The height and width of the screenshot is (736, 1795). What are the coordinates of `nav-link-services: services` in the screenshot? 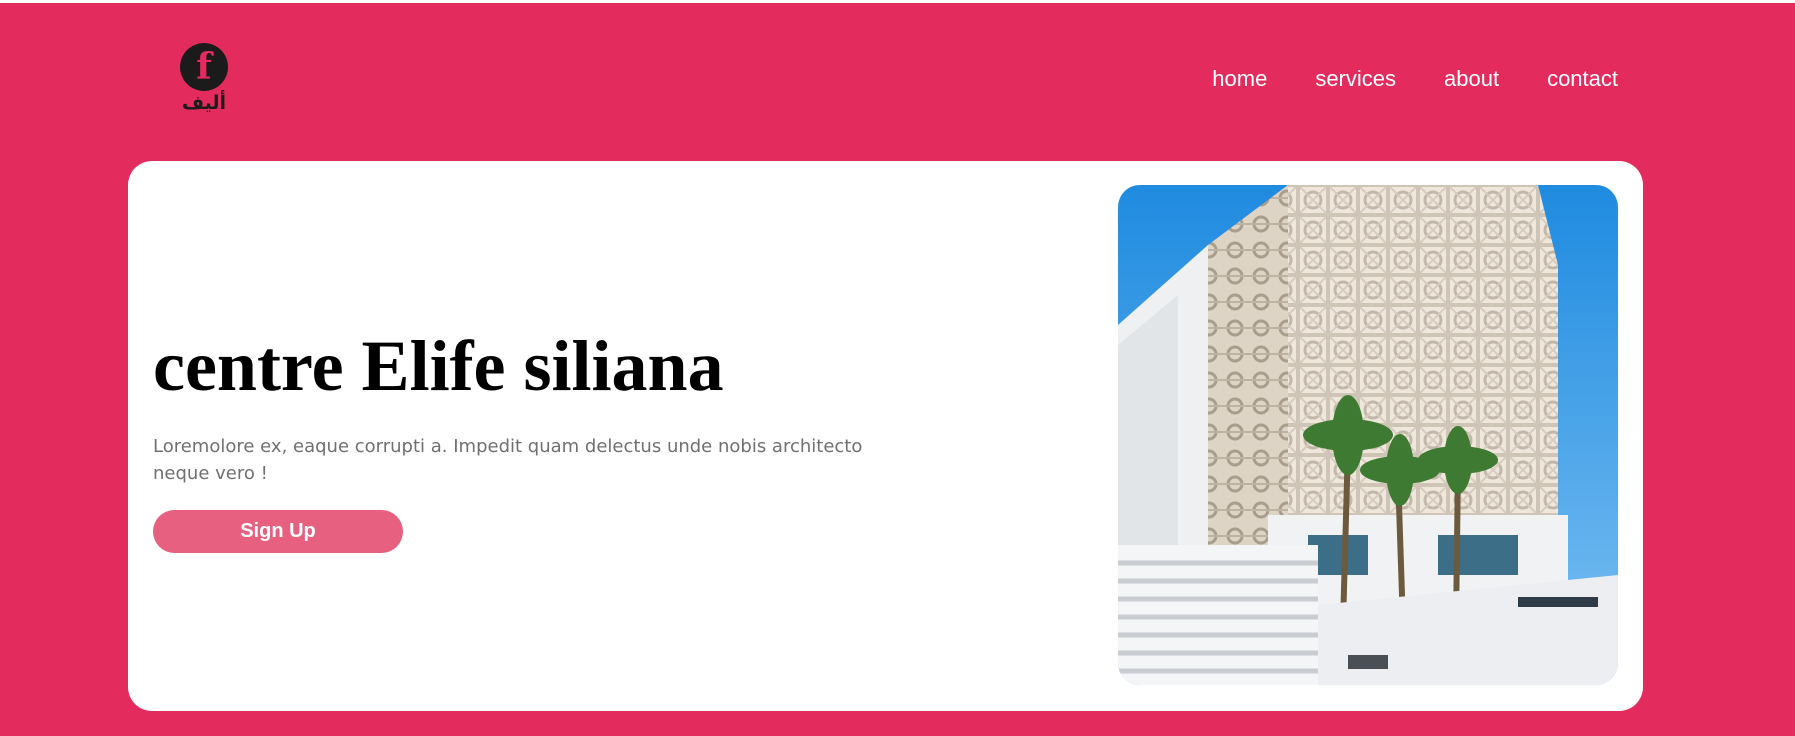 It's located at (1355, 79).